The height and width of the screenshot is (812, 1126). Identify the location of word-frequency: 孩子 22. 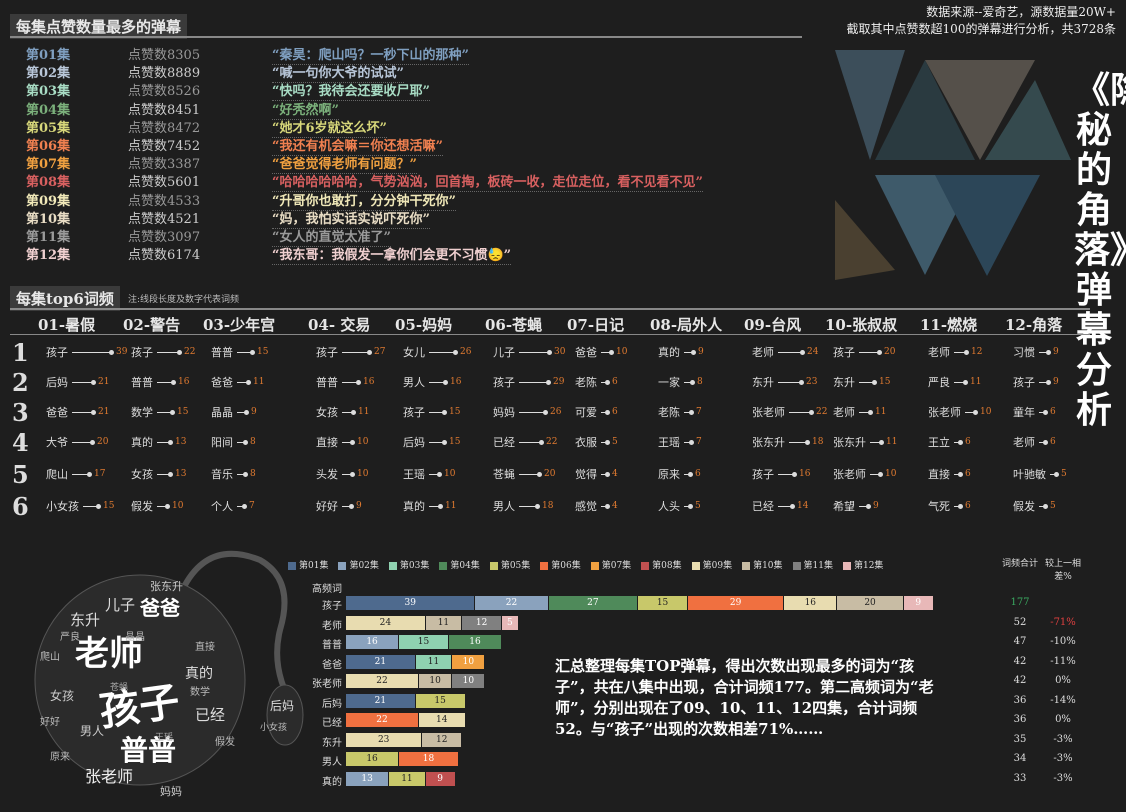
(163, 352).